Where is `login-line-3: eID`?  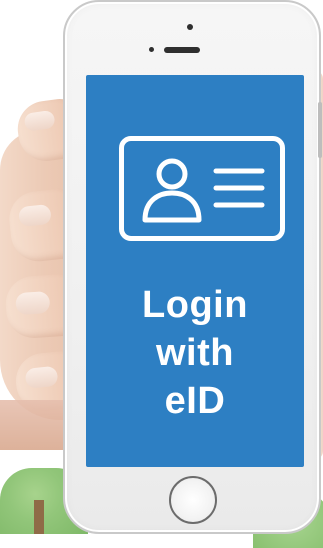
login-line-3: eID is located at coordinates (195, 401).